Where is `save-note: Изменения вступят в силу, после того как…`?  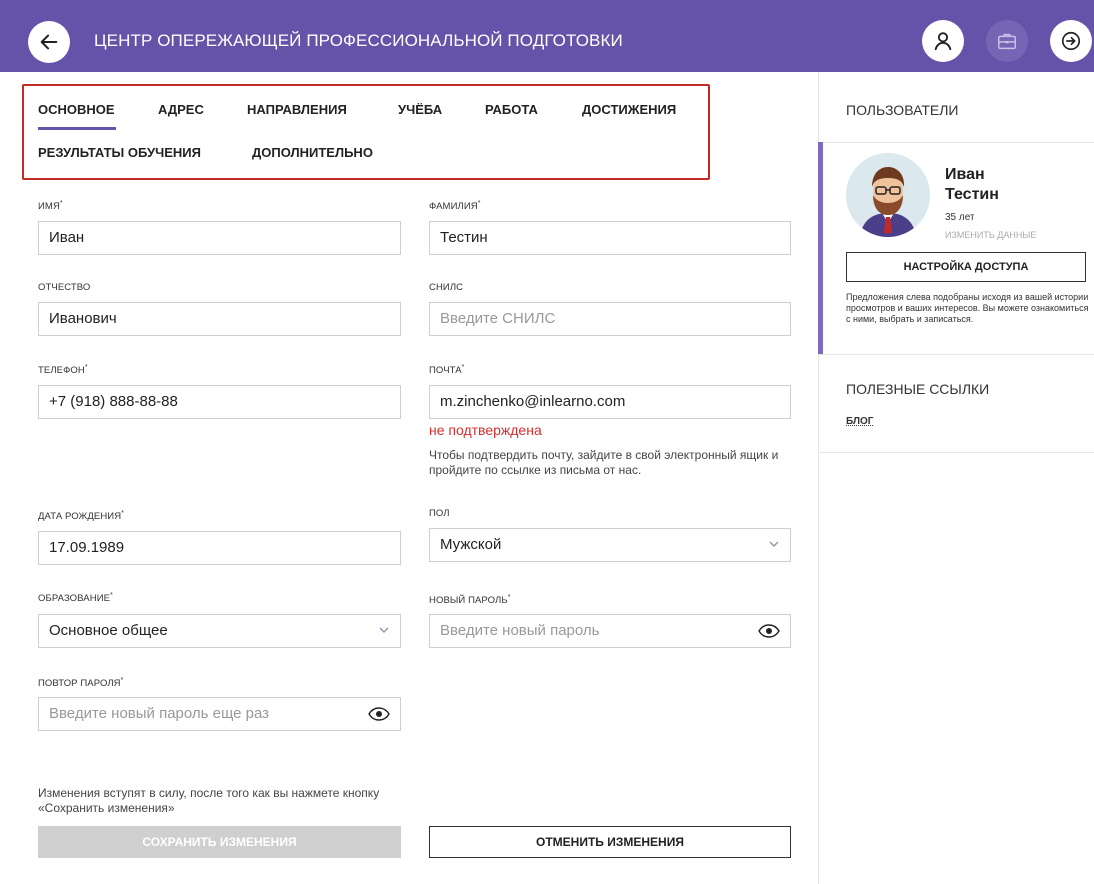
save-note: Изменения вступят в силу, после того как… is located at coordinates (209, 800).